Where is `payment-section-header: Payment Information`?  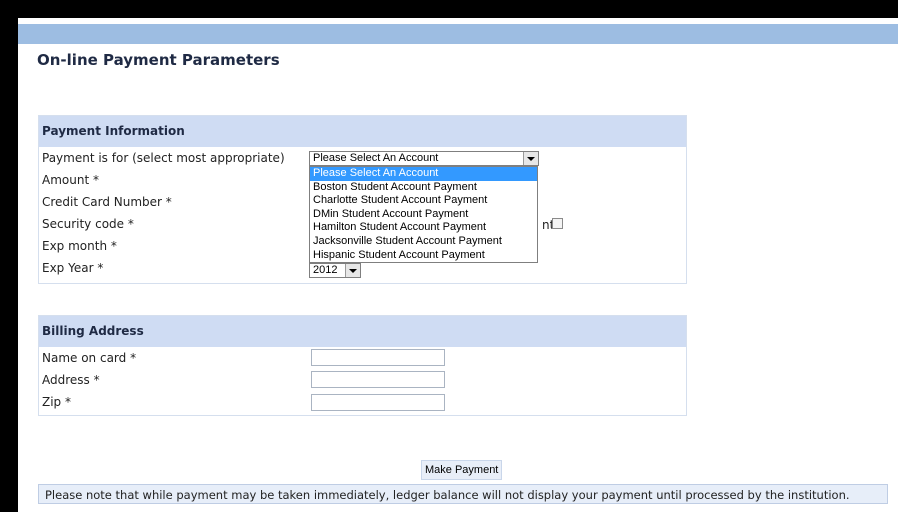 payment-section-header: Payment Information is located at coordinates (362, 131).